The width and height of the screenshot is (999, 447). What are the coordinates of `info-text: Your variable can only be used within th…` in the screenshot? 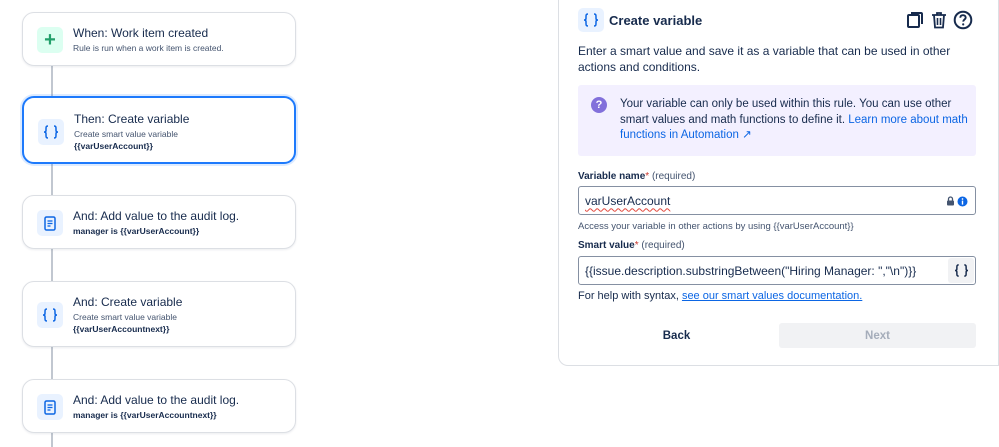 It's located at (795, 120).